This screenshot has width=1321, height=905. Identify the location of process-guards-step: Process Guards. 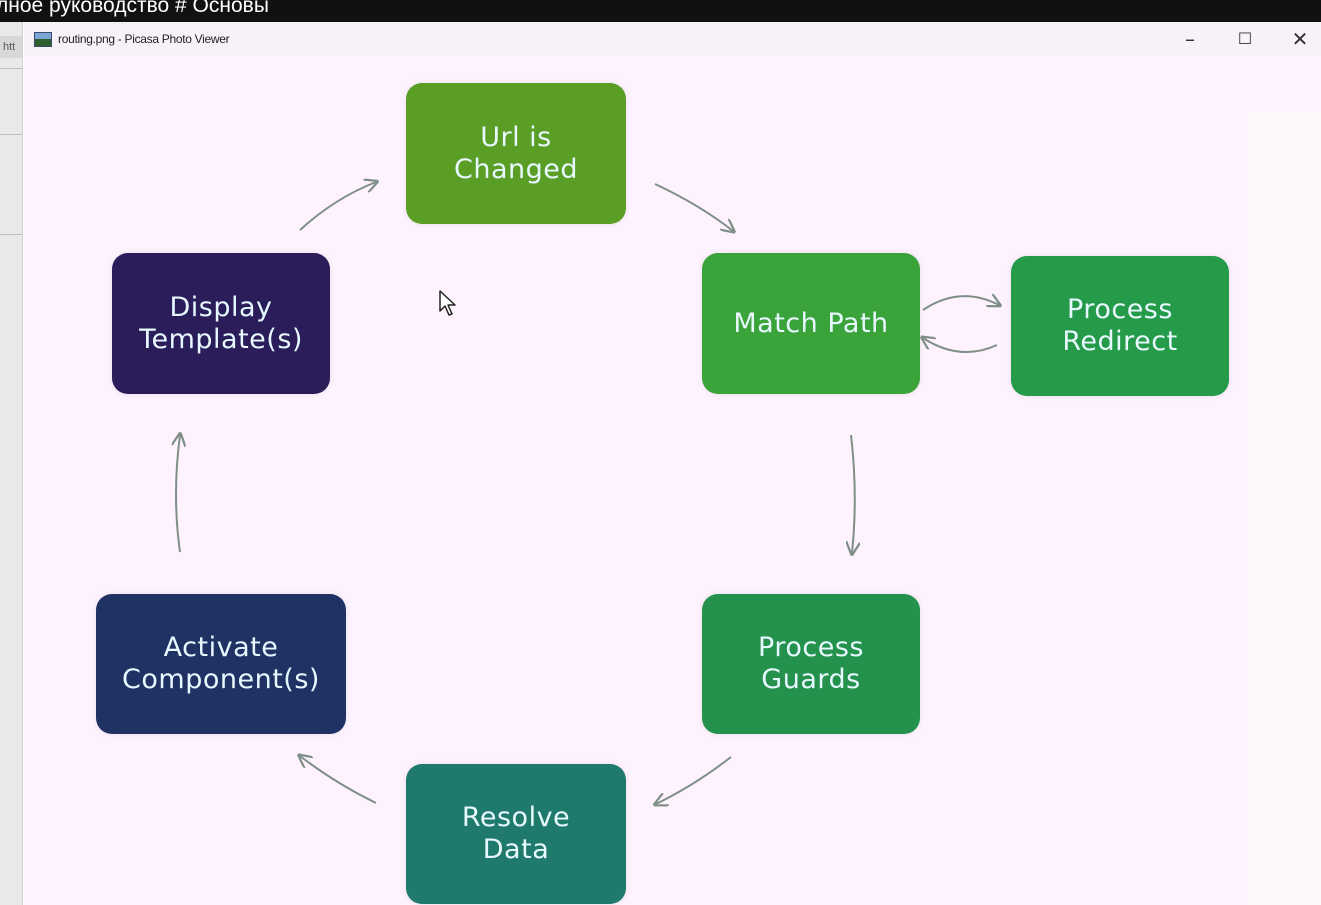
(811, 664).